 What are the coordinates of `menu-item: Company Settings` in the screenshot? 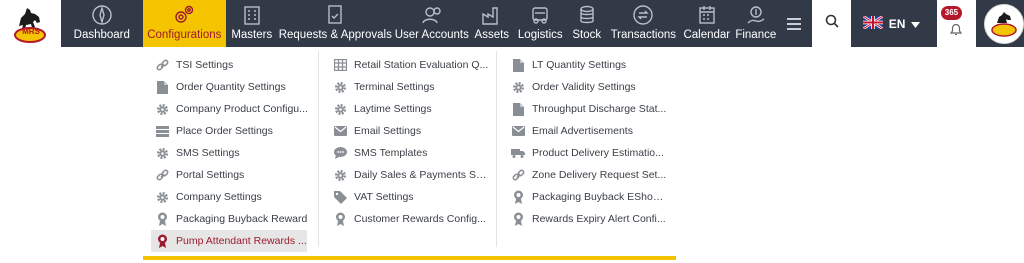 It's located at (231, 197).